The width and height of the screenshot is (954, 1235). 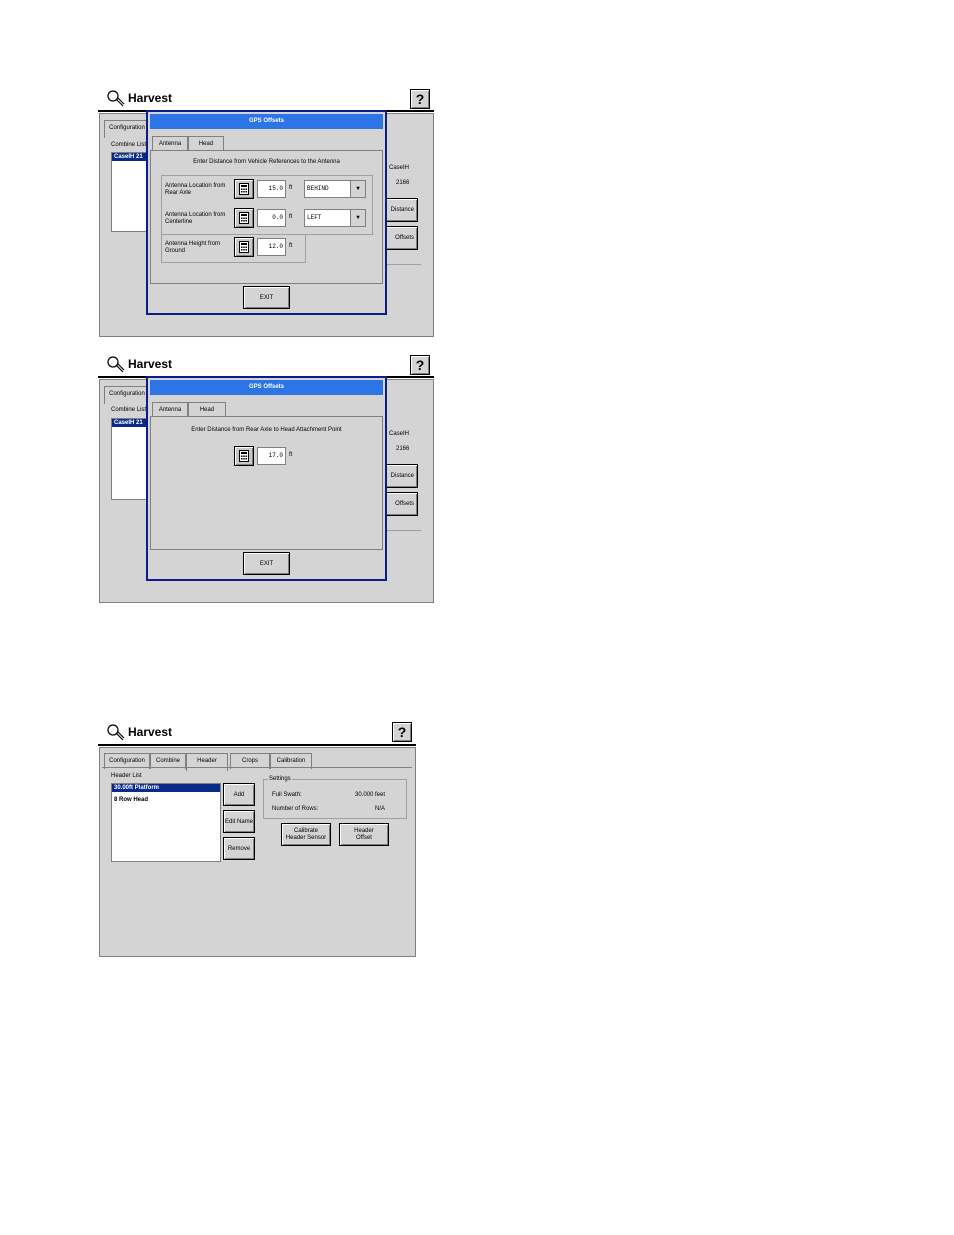 I want to click on add-button: Add, so click(x=239, y=794).